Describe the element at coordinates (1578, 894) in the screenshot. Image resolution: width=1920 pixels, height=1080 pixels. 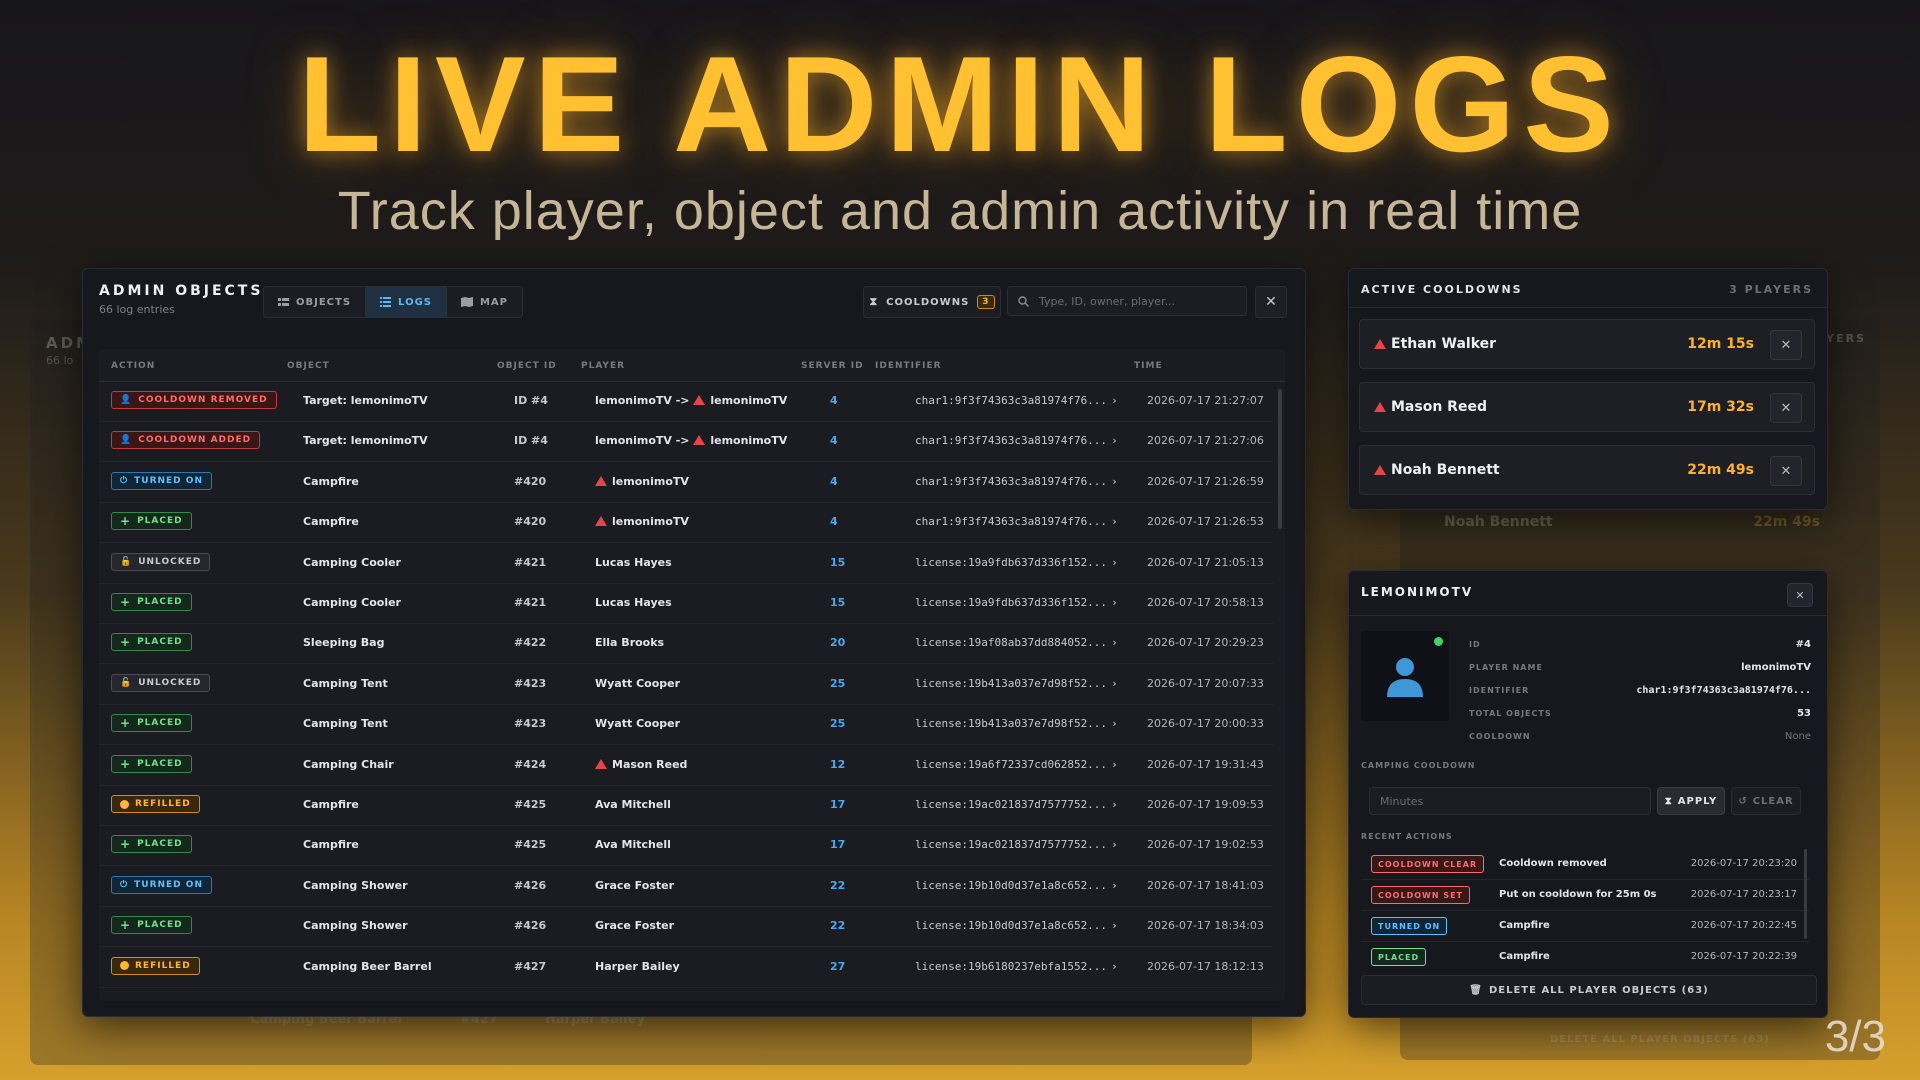
I see `recent-action-text: Put on cooldown for 25m 0s` at that location.